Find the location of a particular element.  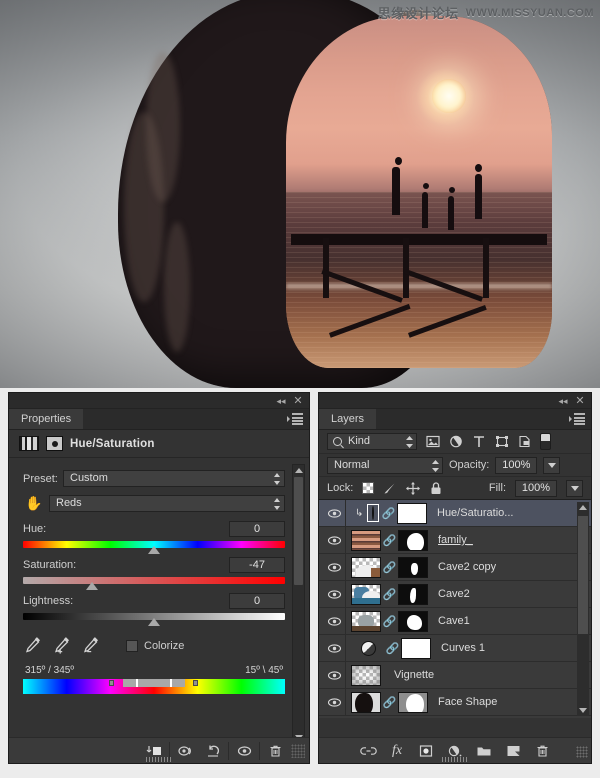

filter-smart-object-icon is located at coordinates (524, 441).